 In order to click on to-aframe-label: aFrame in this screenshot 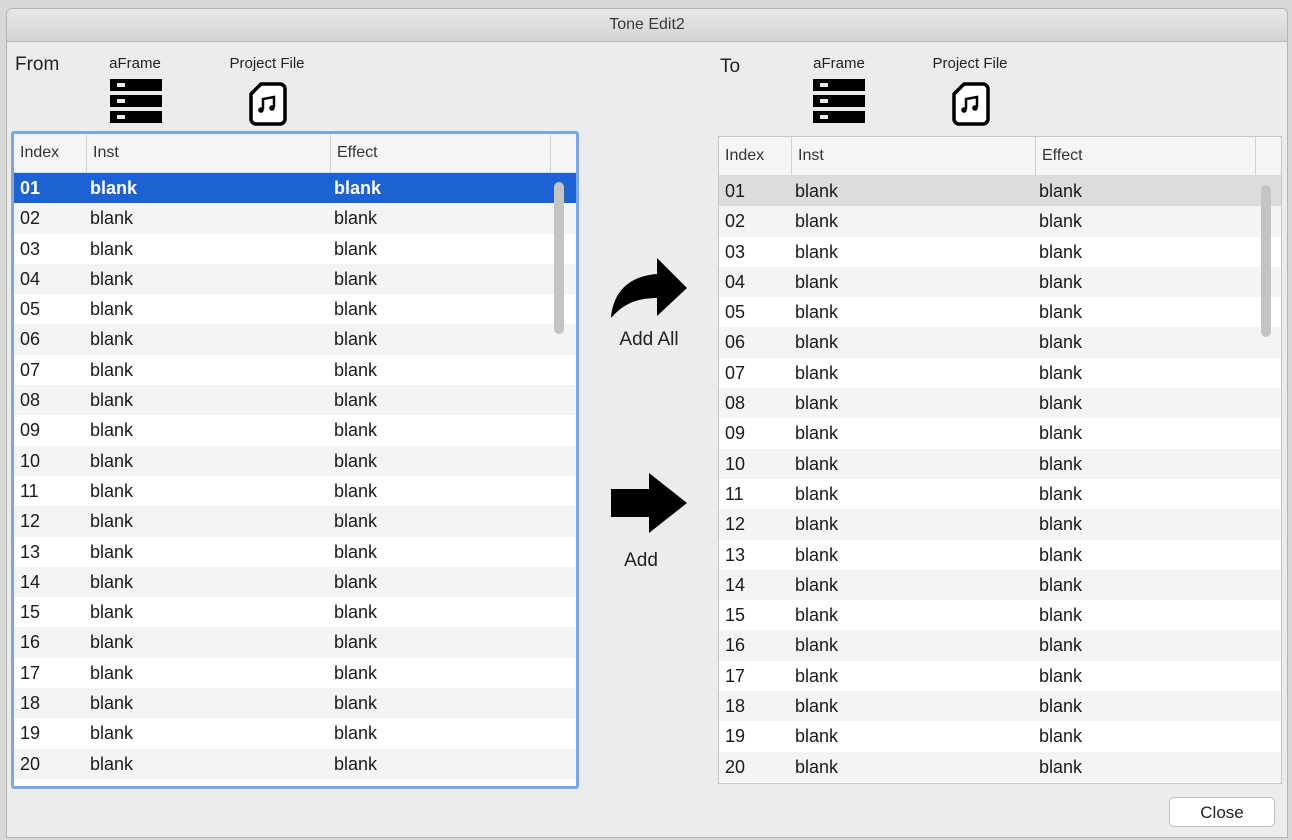, I will do `click(839, 63)`.